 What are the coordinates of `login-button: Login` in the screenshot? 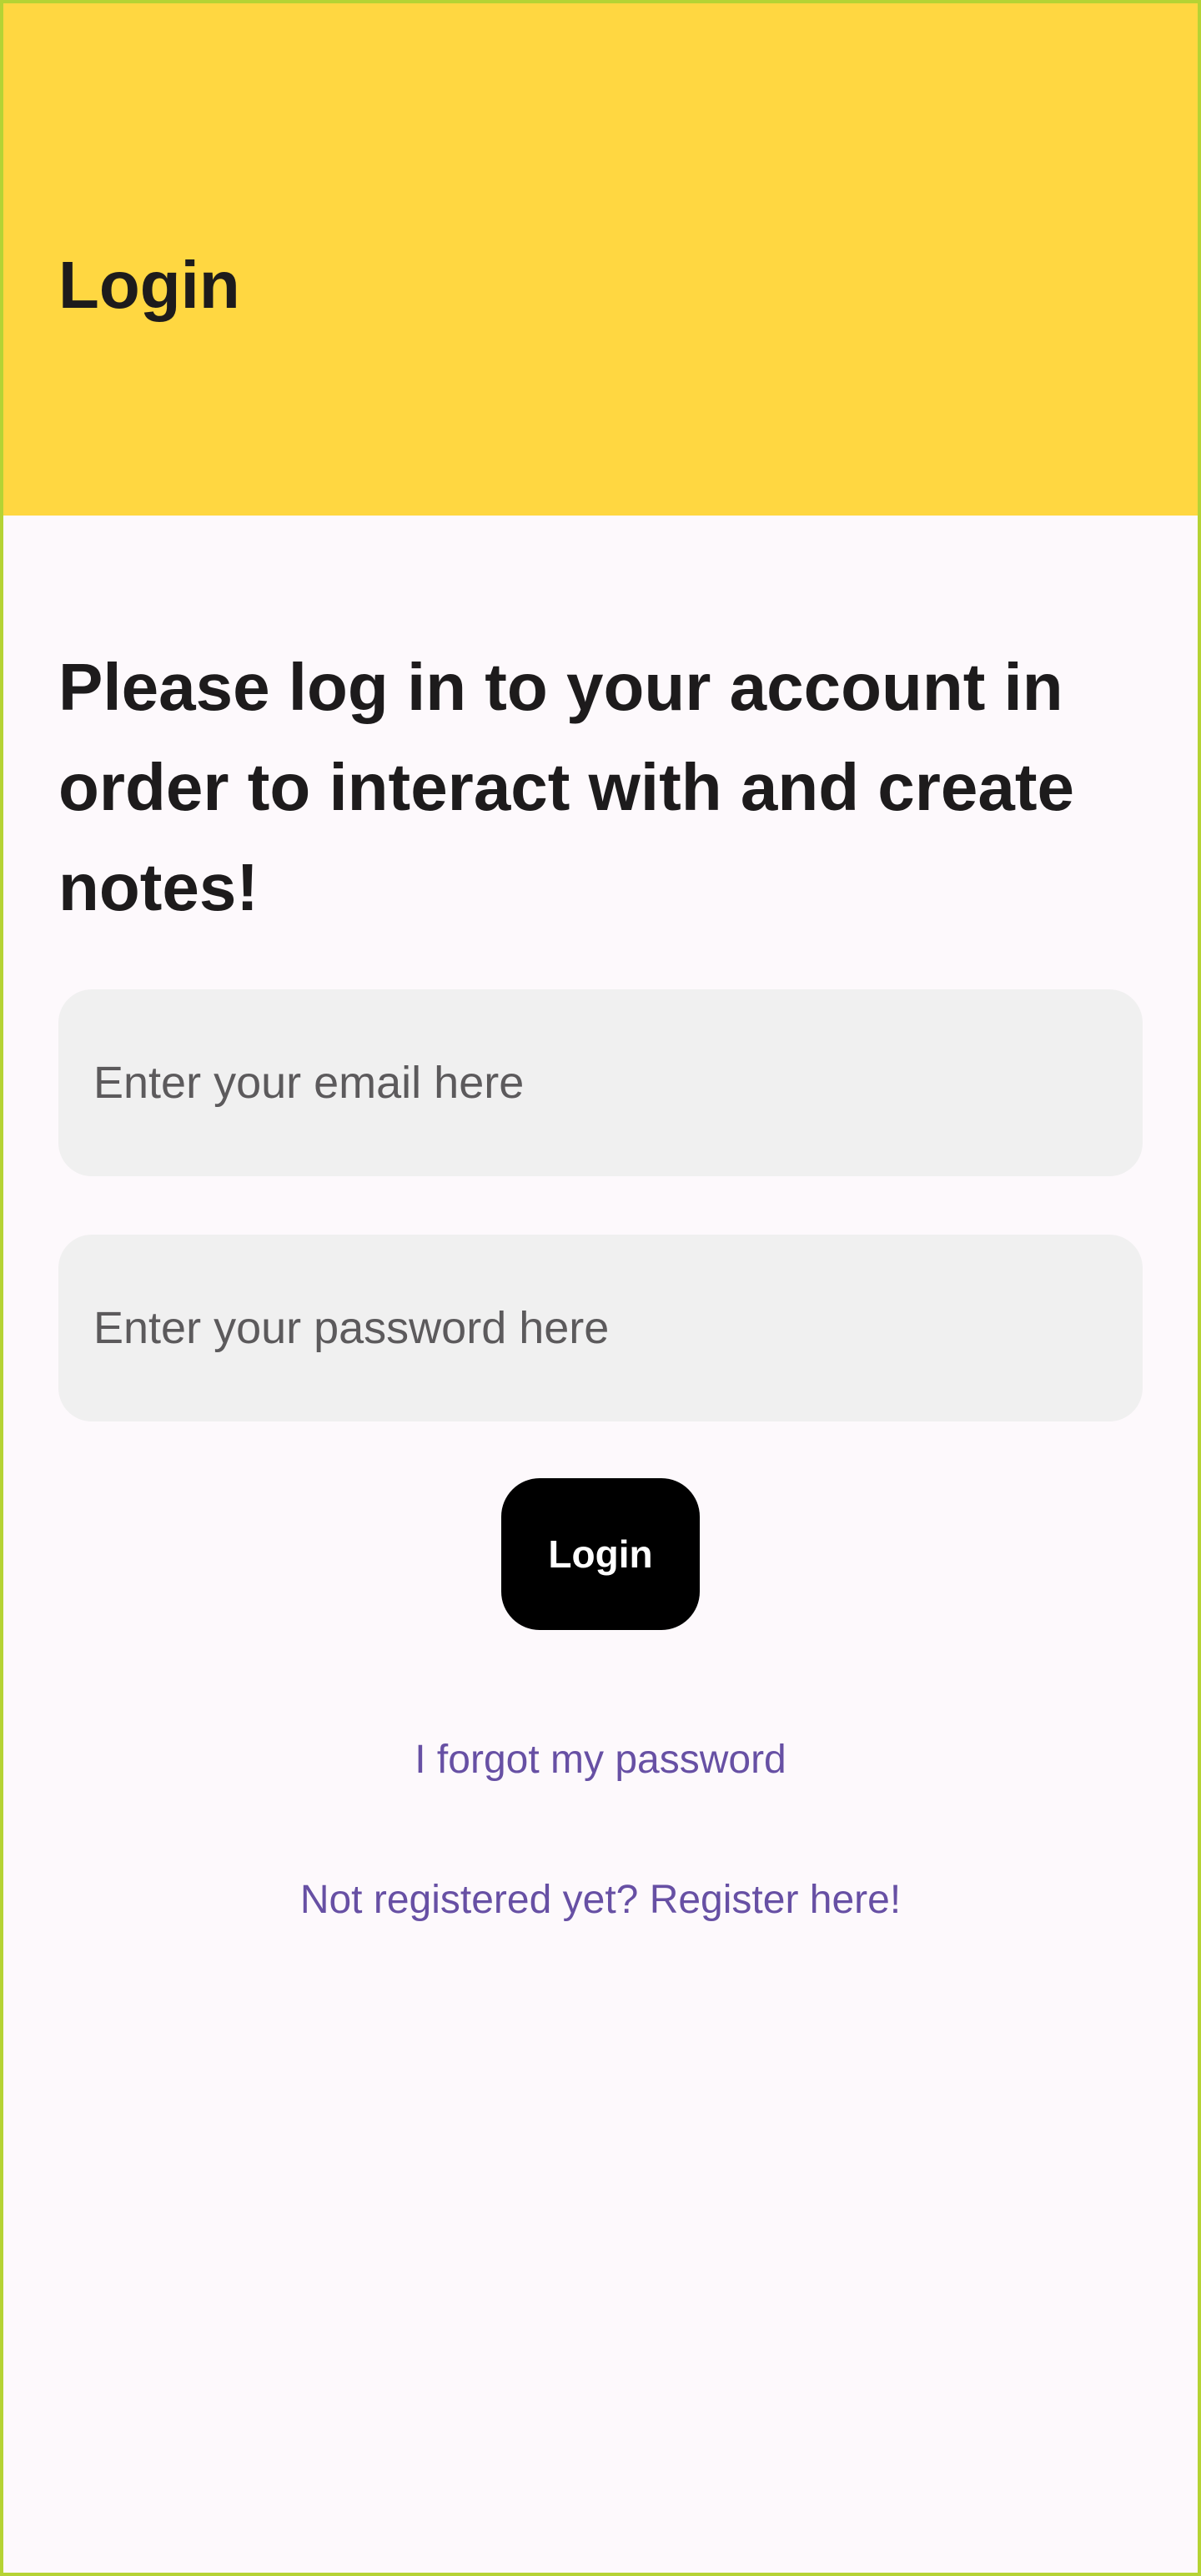 It's located at (601, 1554).